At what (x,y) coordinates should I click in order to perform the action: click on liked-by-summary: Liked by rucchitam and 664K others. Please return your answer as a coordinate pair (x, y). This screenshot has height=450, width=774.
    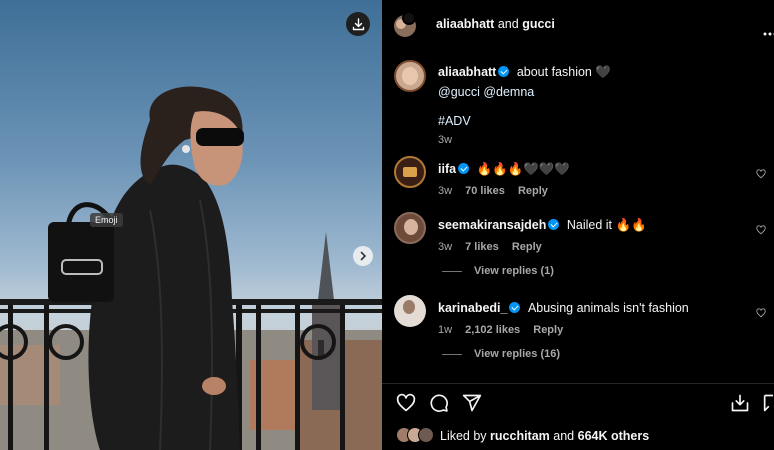
    Looking at the image, I should click on (544, 436).